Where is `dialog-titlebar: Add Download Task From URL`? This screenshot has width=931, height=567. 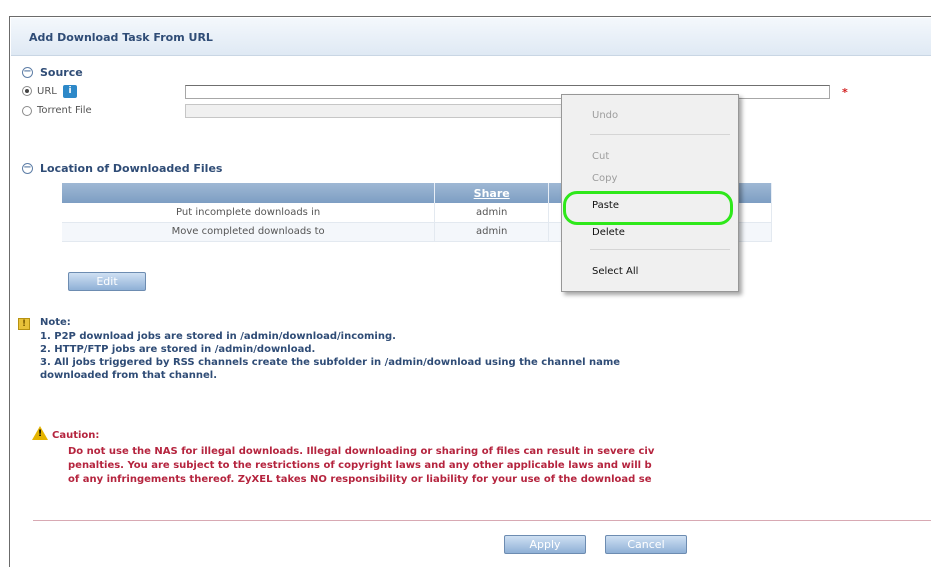
dialog-titlebar: Add Download Task From URL is located at coordinates (471, 37).